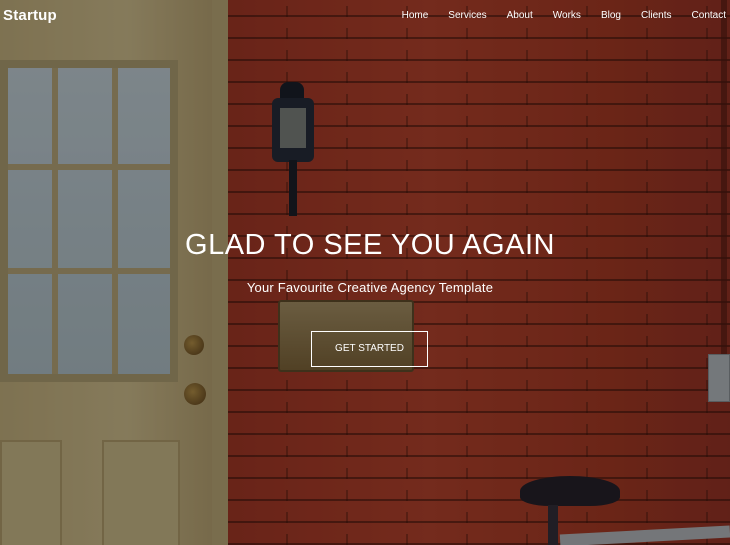 This screenshot has width=730, height=545. What do you see at coordinates (467, 15) in the screenshot?
I see `nav-item-services: Services` at bounding box center [467, 15].